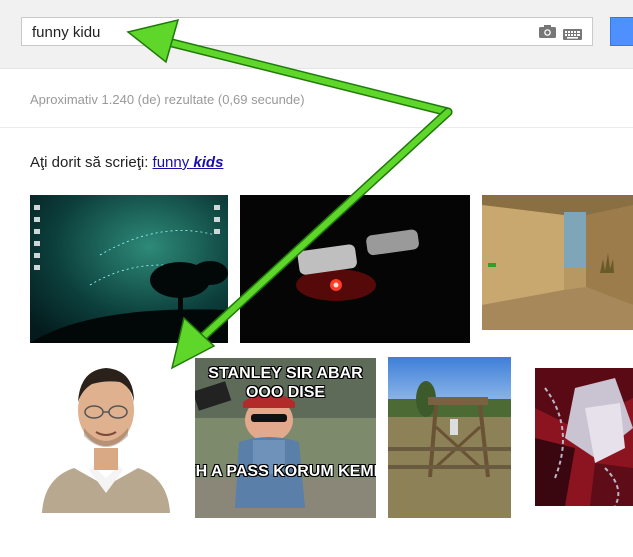 The height and width of the screenshot is (557, 633). What do you see at coordinates (129, 269) in the screenshot?
I see `desktop-wallpaper-thumbnail` at bounding box center [129, 269].